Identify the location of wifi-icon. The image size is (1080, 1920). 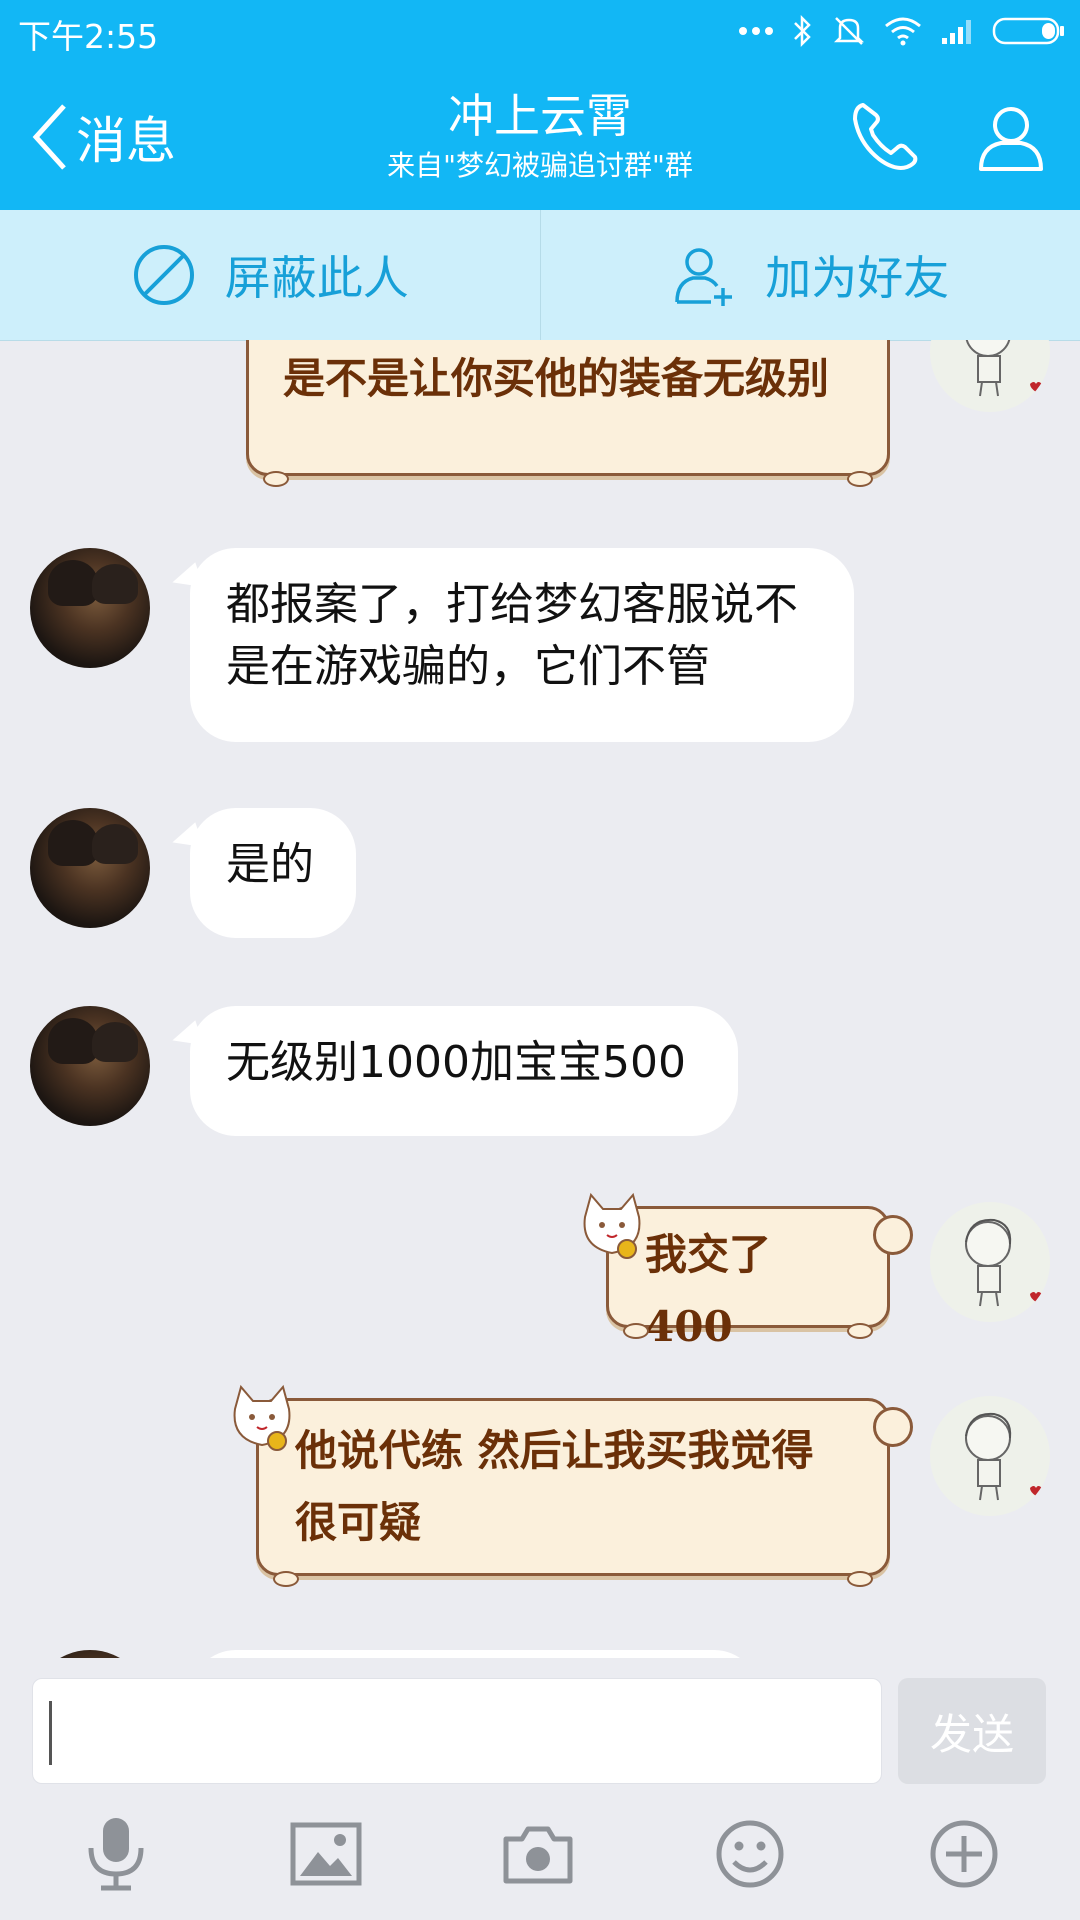
(903, 31).